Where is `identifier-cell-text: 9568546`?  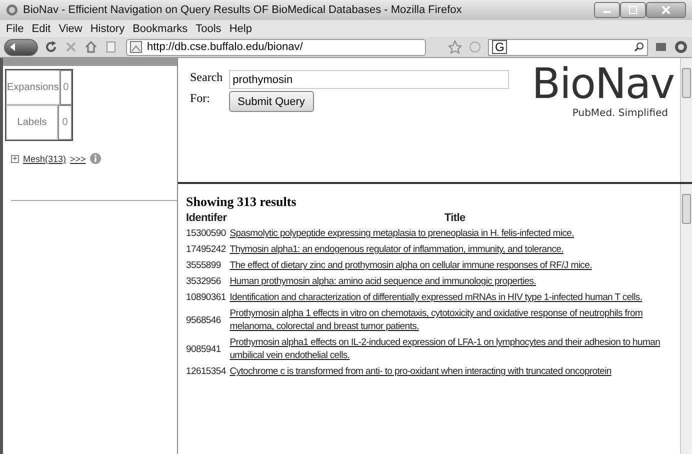 identifier-cell-text: 9568546 is located at coordinates (204, 320).